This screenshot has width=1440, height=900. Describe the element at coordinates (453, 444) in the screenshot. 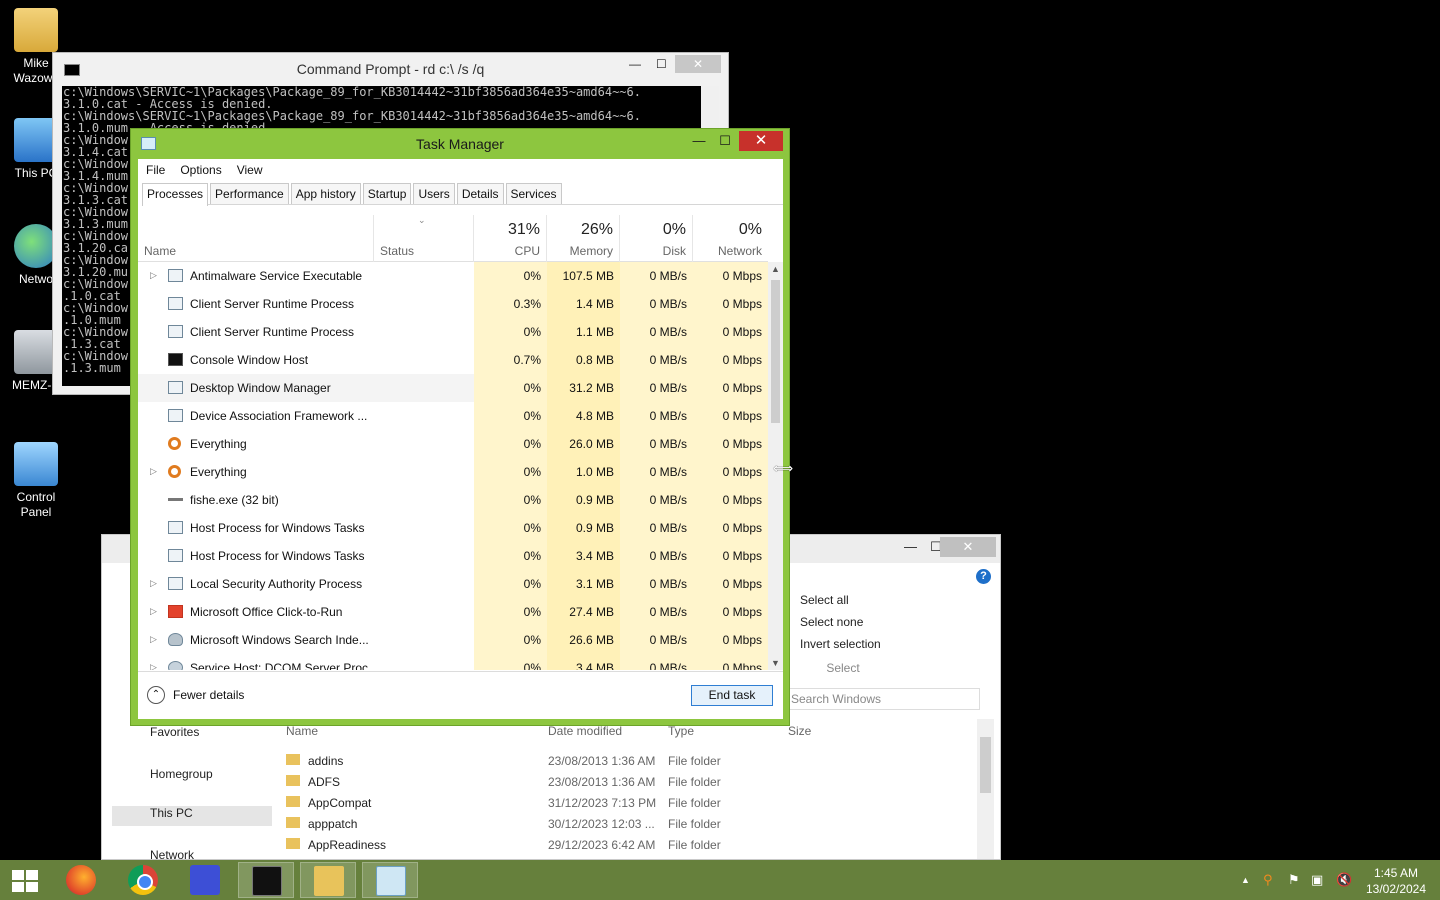

I see `process-row: Everything 0% 26.0 MB 0 MB/s 0 Mbps` at that location.